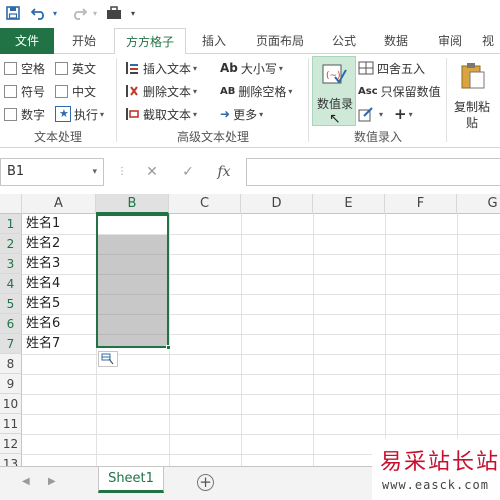 This screenshot has width=500, height=500. I want to click on tab-review: 审阅, so click(450, 41).